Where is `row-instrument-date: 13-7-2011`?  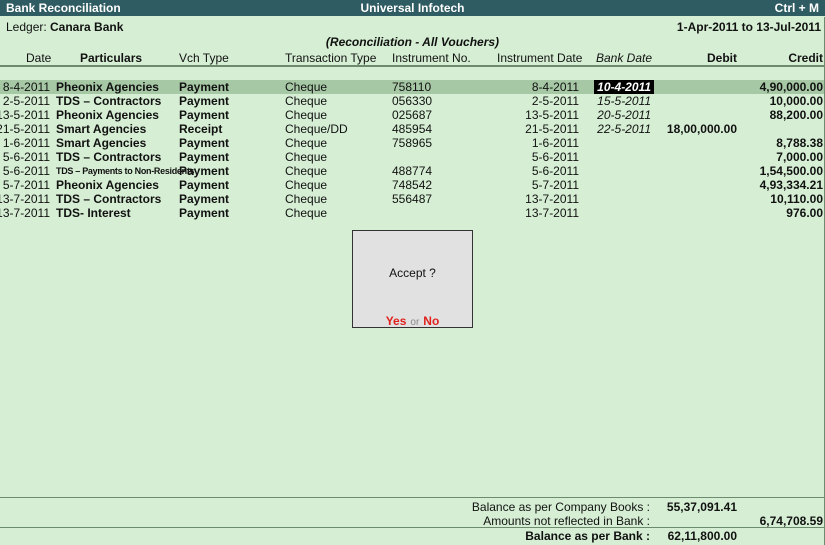 row-instrument-date: 13-7-2011 is located at coordinates (552, 199).